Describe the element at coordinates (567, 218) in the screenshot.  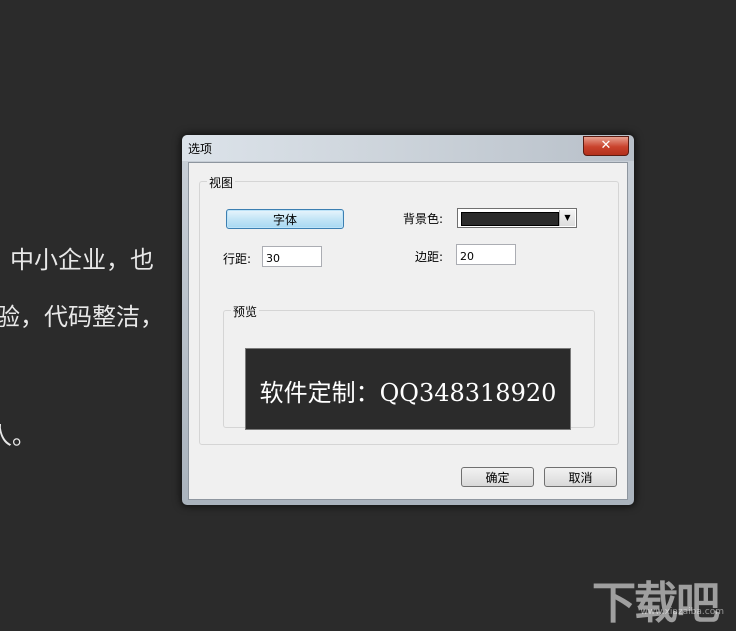
I see `chevron-down-icon: ▼` at that location.